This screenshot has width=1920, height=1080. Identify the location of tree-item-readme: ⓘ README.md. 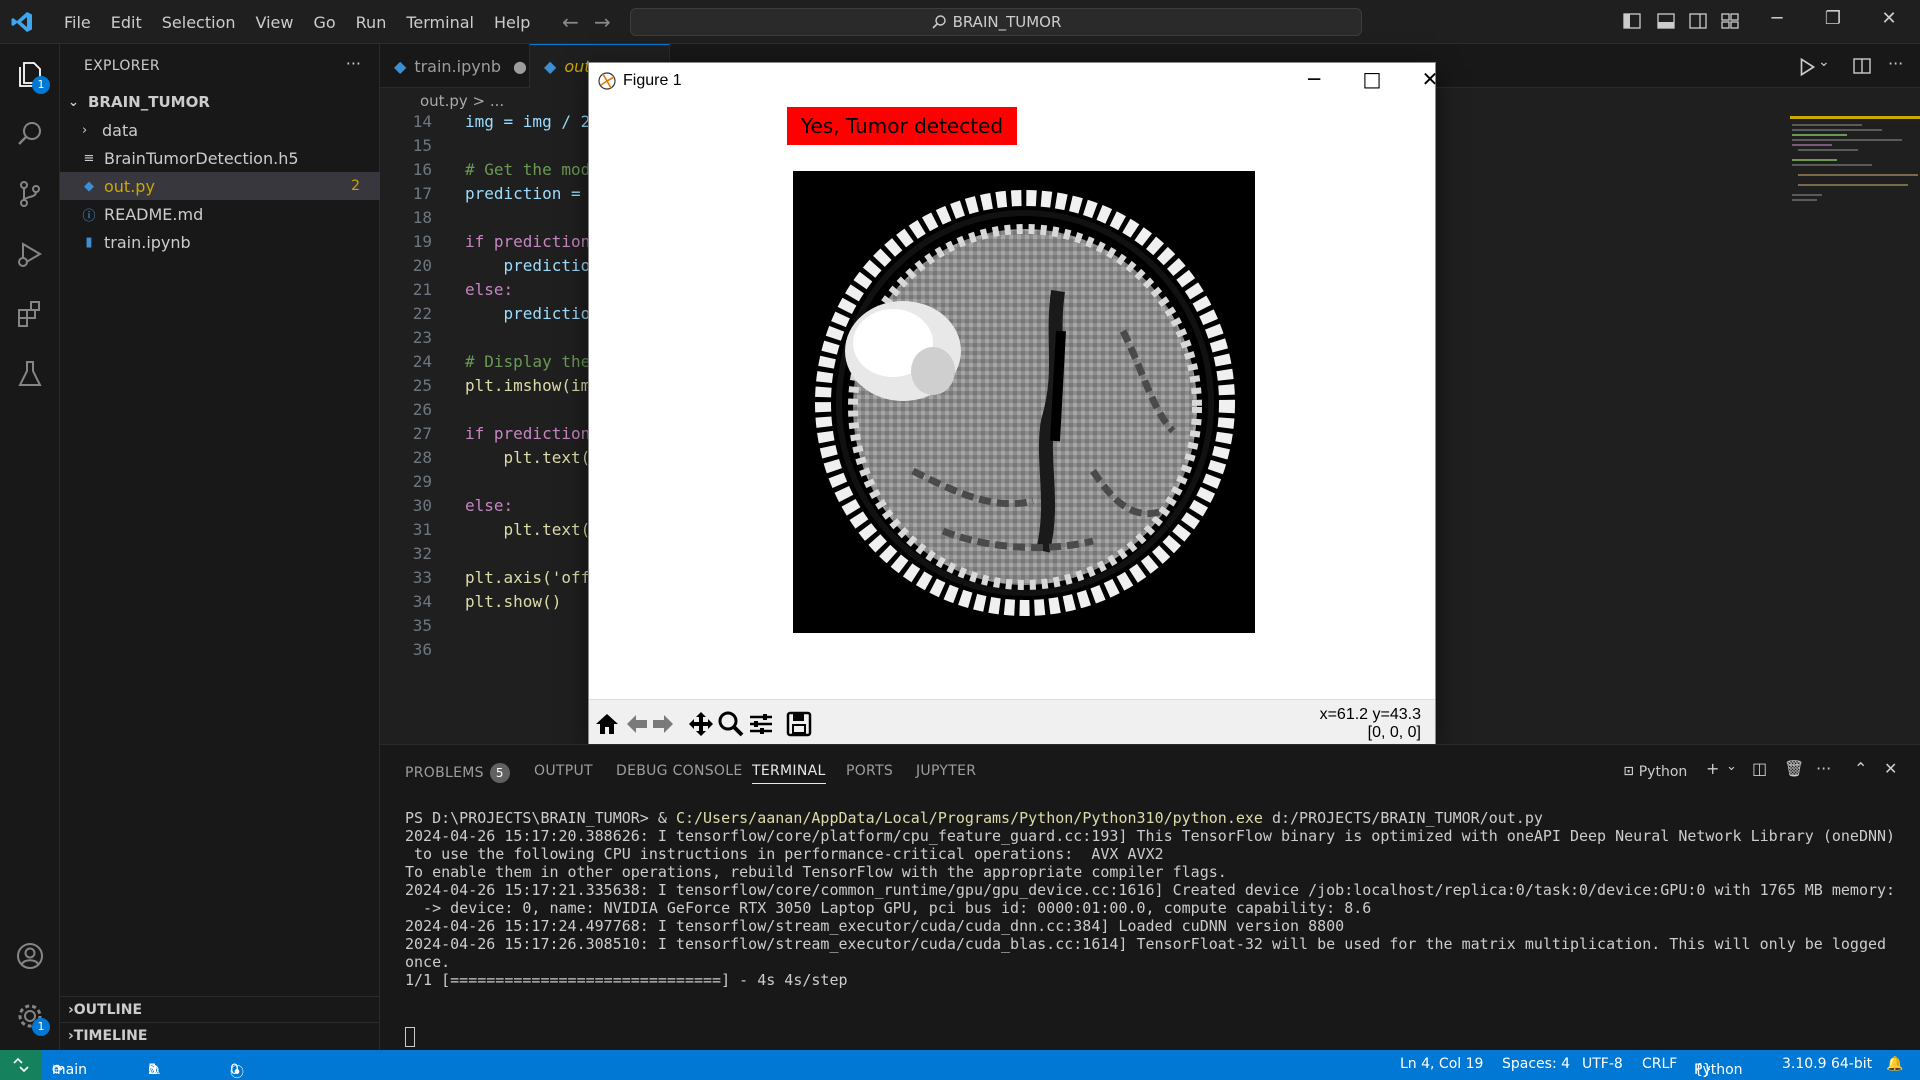
(220, 214).